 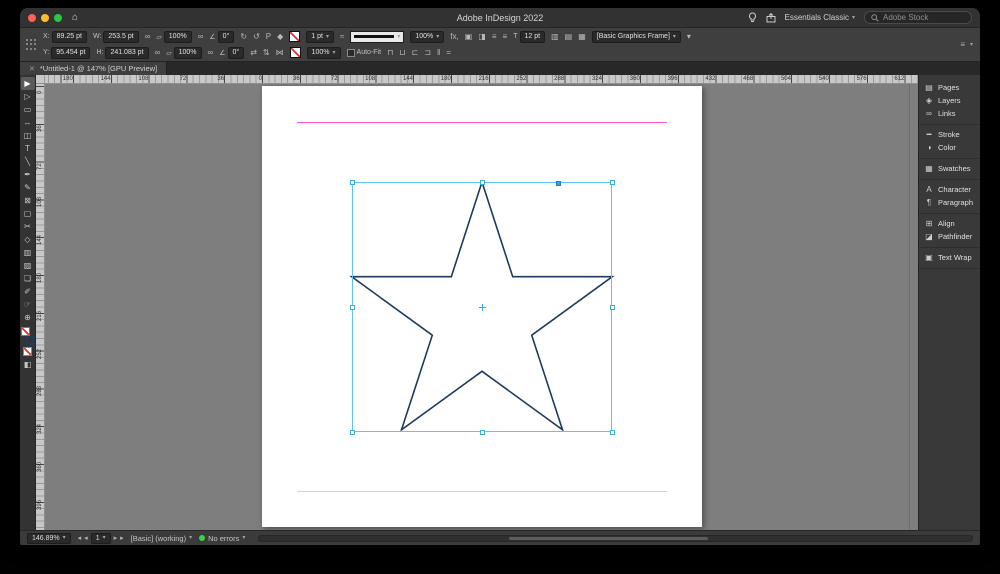 What do you see at coordinates (949, 147) in the screenshot?
I see `panel-item-color: ◑ Color` at bounding box center [949, 147].